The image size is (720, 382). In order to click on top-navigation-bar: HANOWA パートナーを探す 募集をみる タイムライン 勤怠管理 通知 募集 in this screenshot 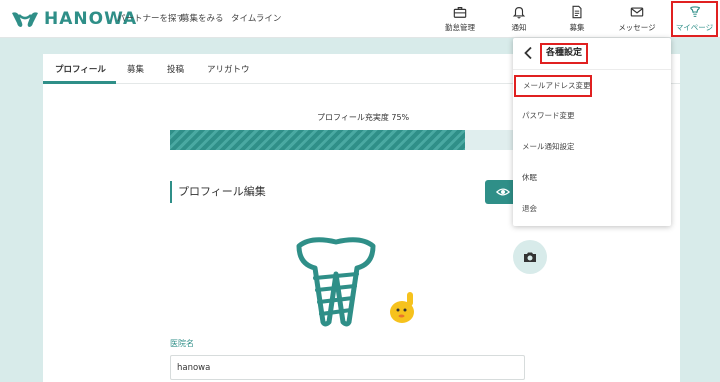, I will do `click(360, 19)`.